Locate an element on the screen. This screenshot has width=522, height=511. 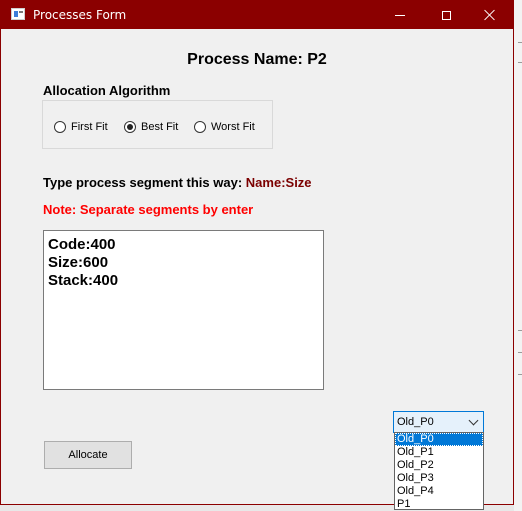
close-icon is located at coordinates (490, 15).